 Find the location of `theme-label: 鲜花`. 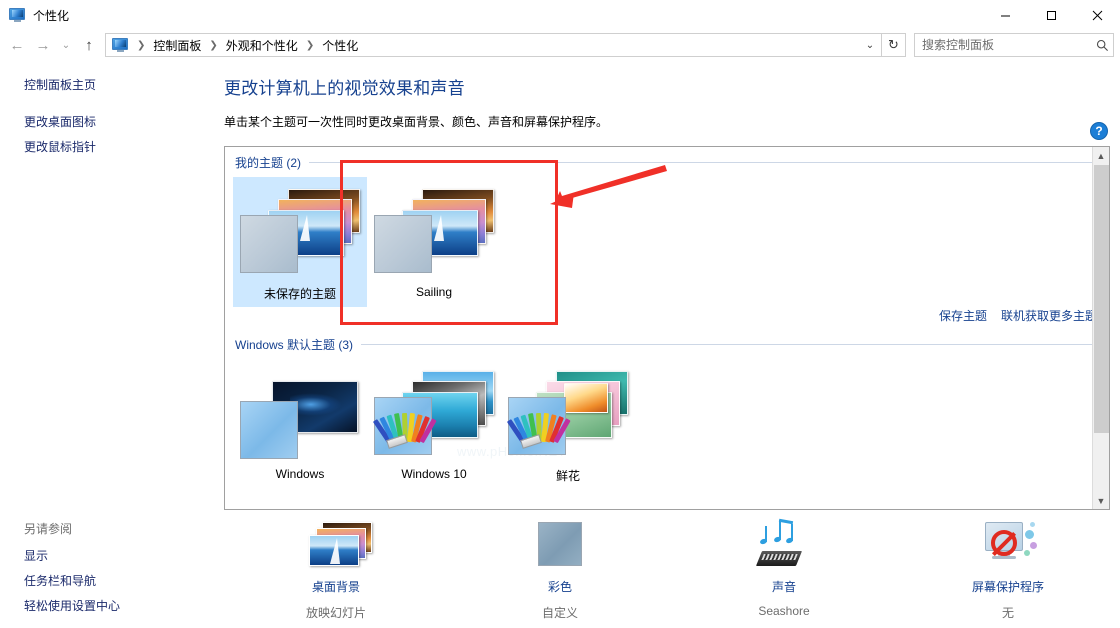

theme-label: 鲜花 is located at coordinates (567, 476).